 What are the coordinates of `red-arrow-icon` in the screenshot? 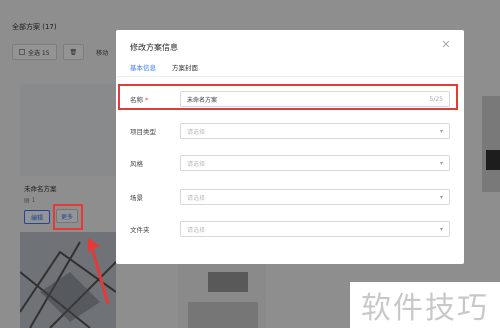 It's located at (99, 271).